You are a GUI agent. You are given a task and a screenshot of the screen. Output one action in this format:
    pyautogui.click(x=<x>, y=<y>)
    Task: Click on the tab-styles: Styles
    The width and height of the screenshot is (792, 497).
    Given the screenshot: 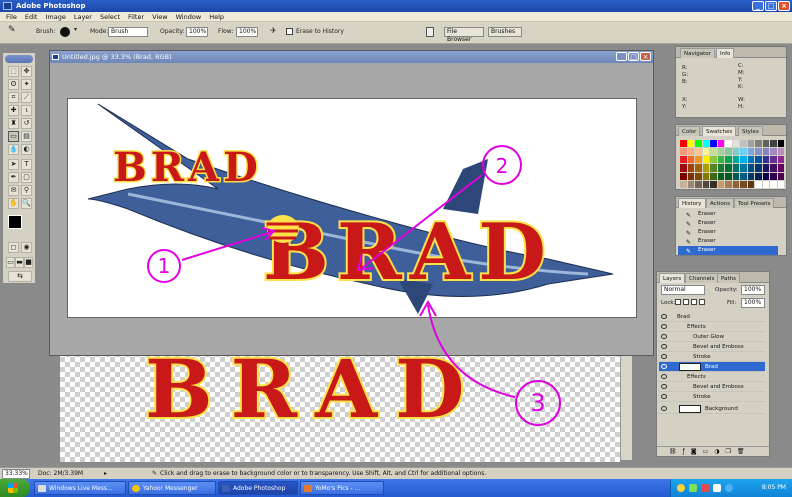 What is the action you would take?
    pyautogui.click(x=750, y=131)
    